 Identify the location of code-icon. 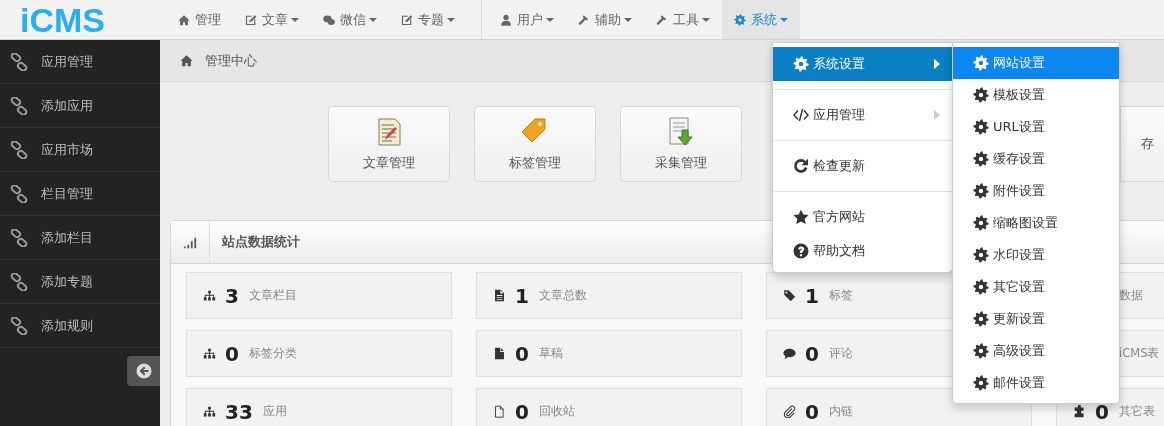
(801, 115).